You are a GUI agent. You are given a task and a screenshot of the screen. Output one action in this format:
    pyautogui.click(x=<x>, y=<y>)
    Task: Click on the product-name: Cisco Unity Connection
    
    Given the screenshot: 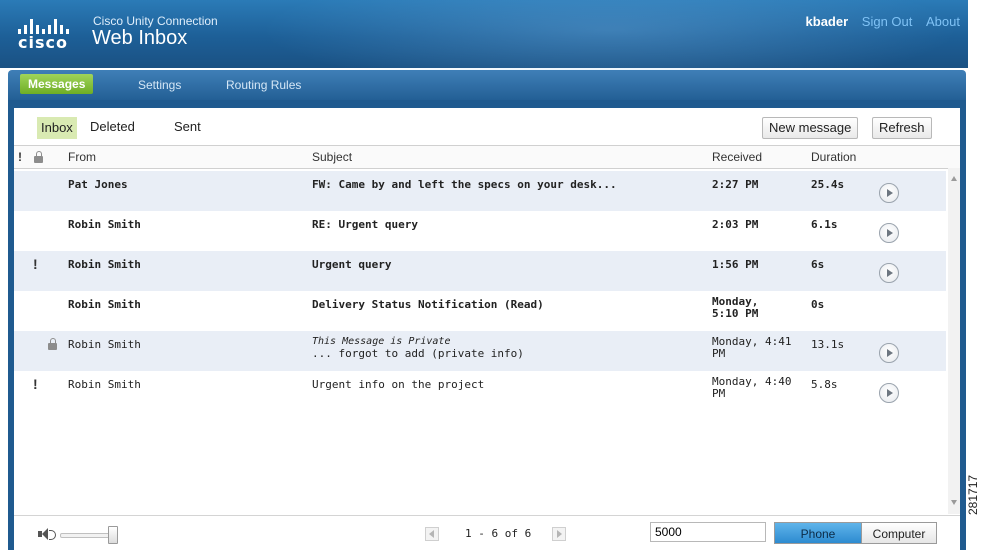 What is the action you would take?
    pyautogui.click(x=155, y=21)
    